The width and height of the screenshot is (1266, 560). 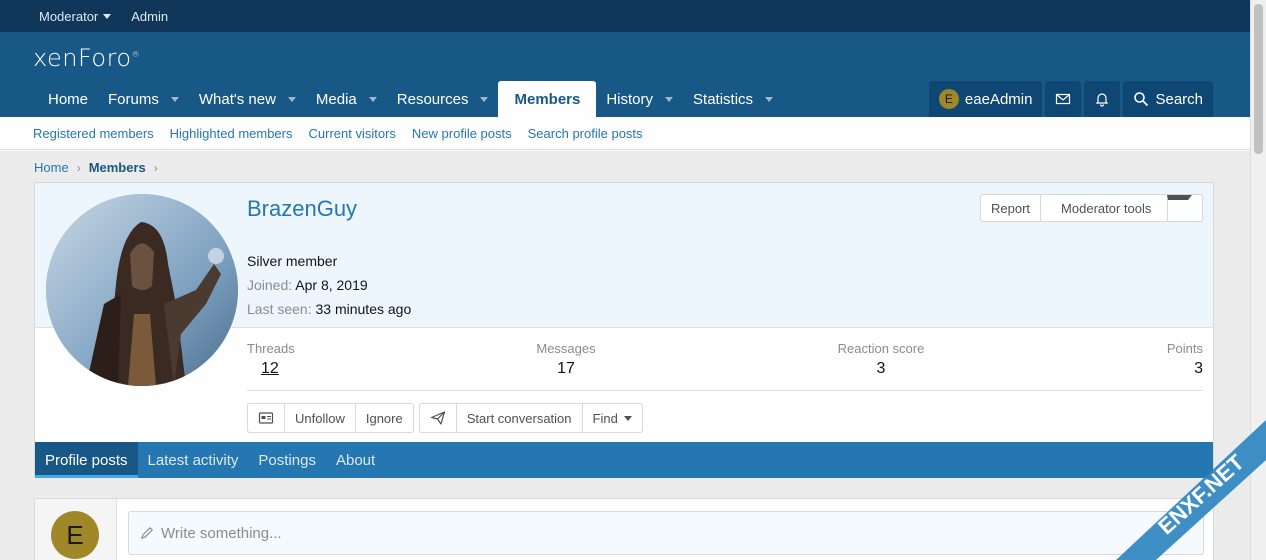 What do you see at coordinates (1258, 280) in the screenshot?
I see `vertical-scrollbar` at bounding box center [1258, 280].